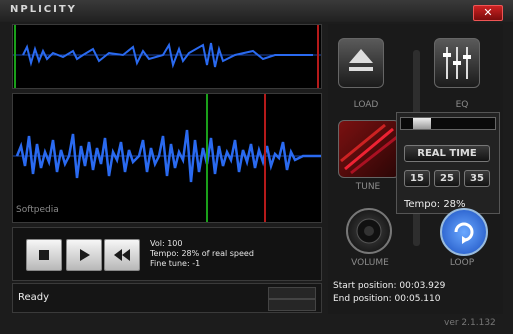 The image size is (513, 334). Describe the element at coordinates (37, 210) in the screenshot. I see `watermark-text: Softpedia` at that location.